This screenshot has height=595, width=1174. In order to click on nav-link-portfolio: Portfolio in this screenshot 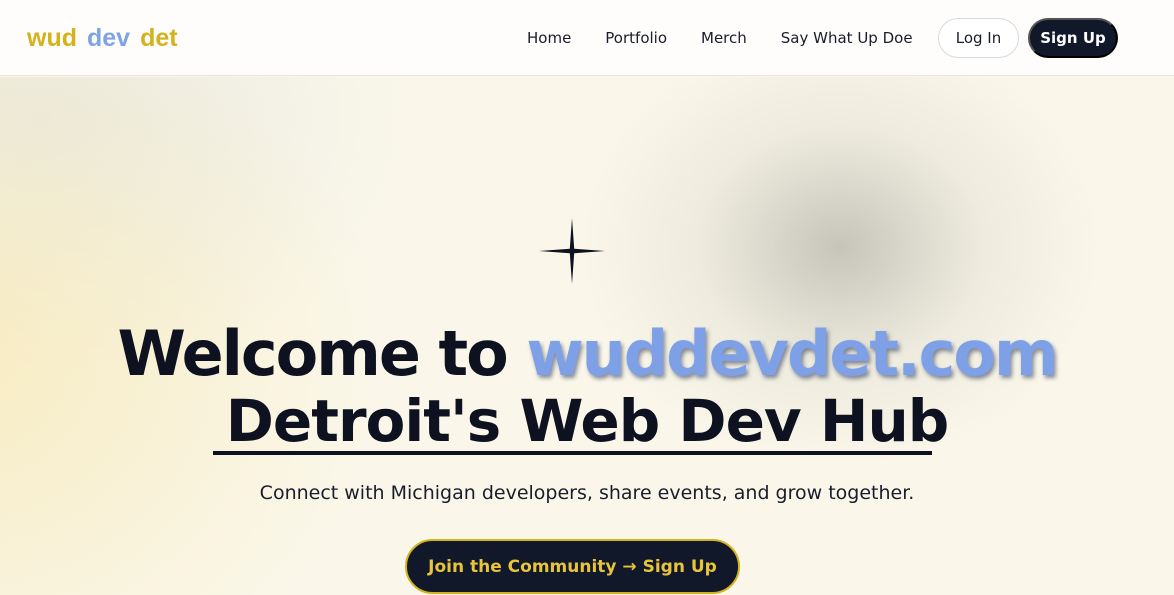, I will do `click(636, 38)`.